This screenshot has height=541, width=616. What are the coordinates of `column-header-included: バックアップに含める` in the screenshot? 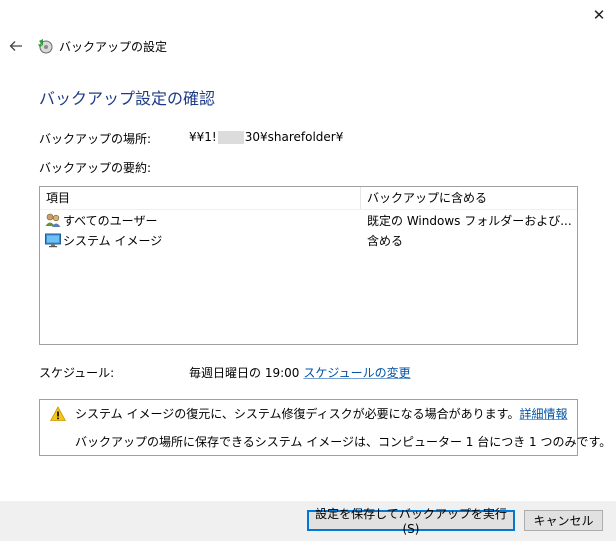 It's located at (424, 198).